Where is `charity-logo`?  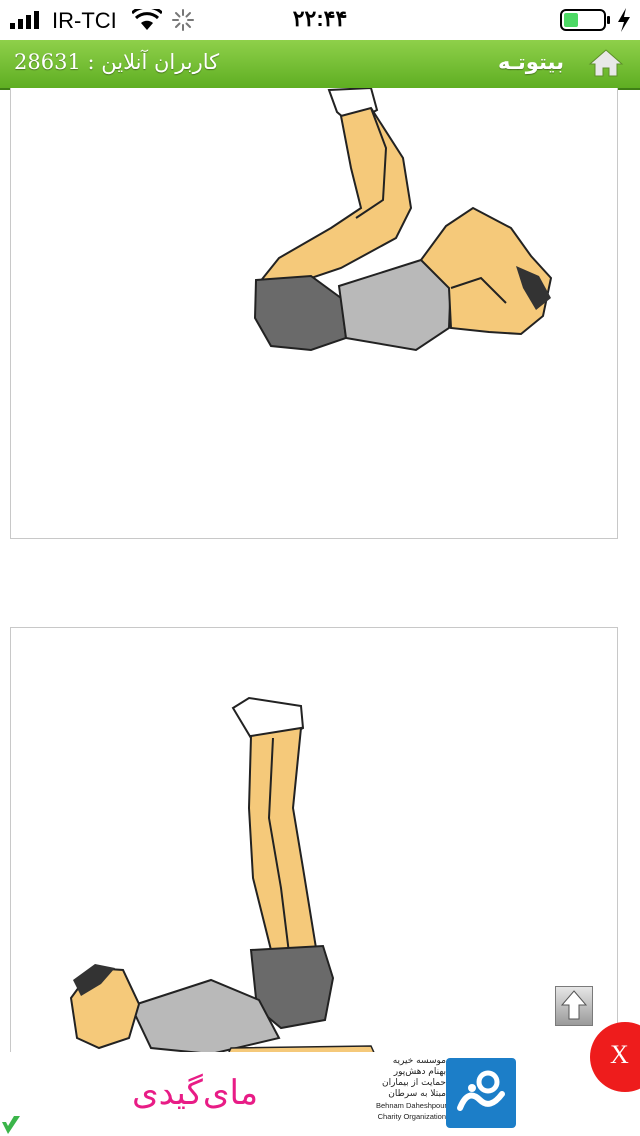 charity-logo is located at coordinates (481, 1093).